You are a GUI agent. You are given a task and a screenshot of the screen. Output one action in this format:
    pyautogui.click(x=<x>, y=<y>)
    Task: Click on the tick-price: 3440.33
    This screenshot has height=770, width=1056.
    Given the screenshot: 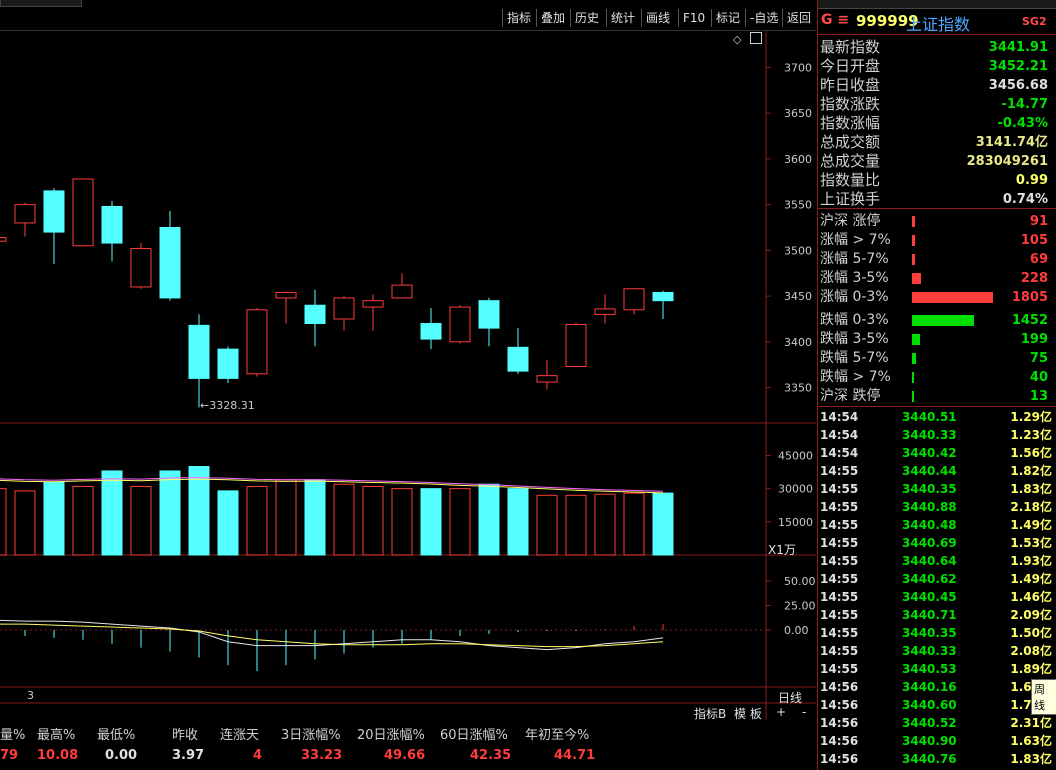 What is the action you would take?
    pyautogui.click(x=929, y=651)
    